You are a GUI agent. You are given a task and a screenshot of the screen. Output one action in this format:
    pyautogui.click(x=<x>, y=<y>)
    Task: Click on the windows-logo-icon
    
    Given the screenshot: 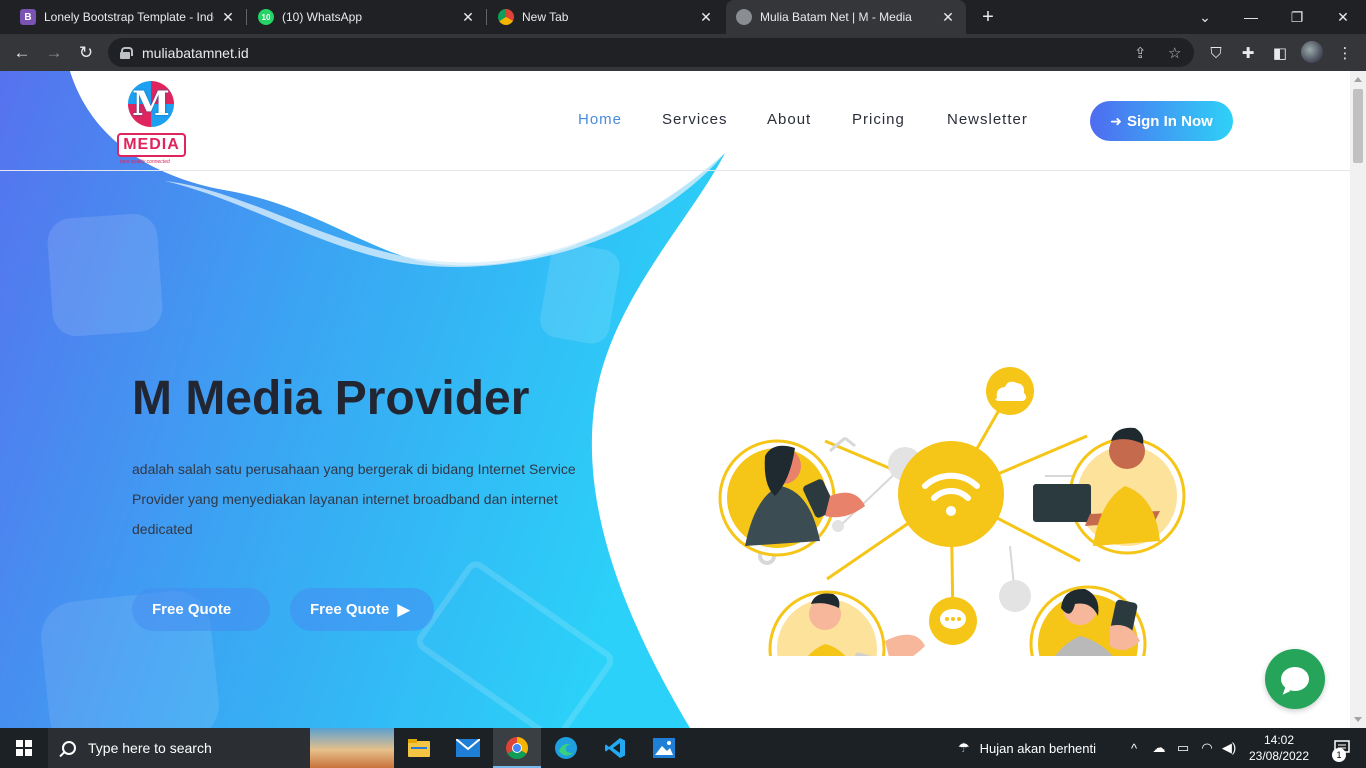 What is the action you would take?
    pyautogui.click(x=24, y=748)
    